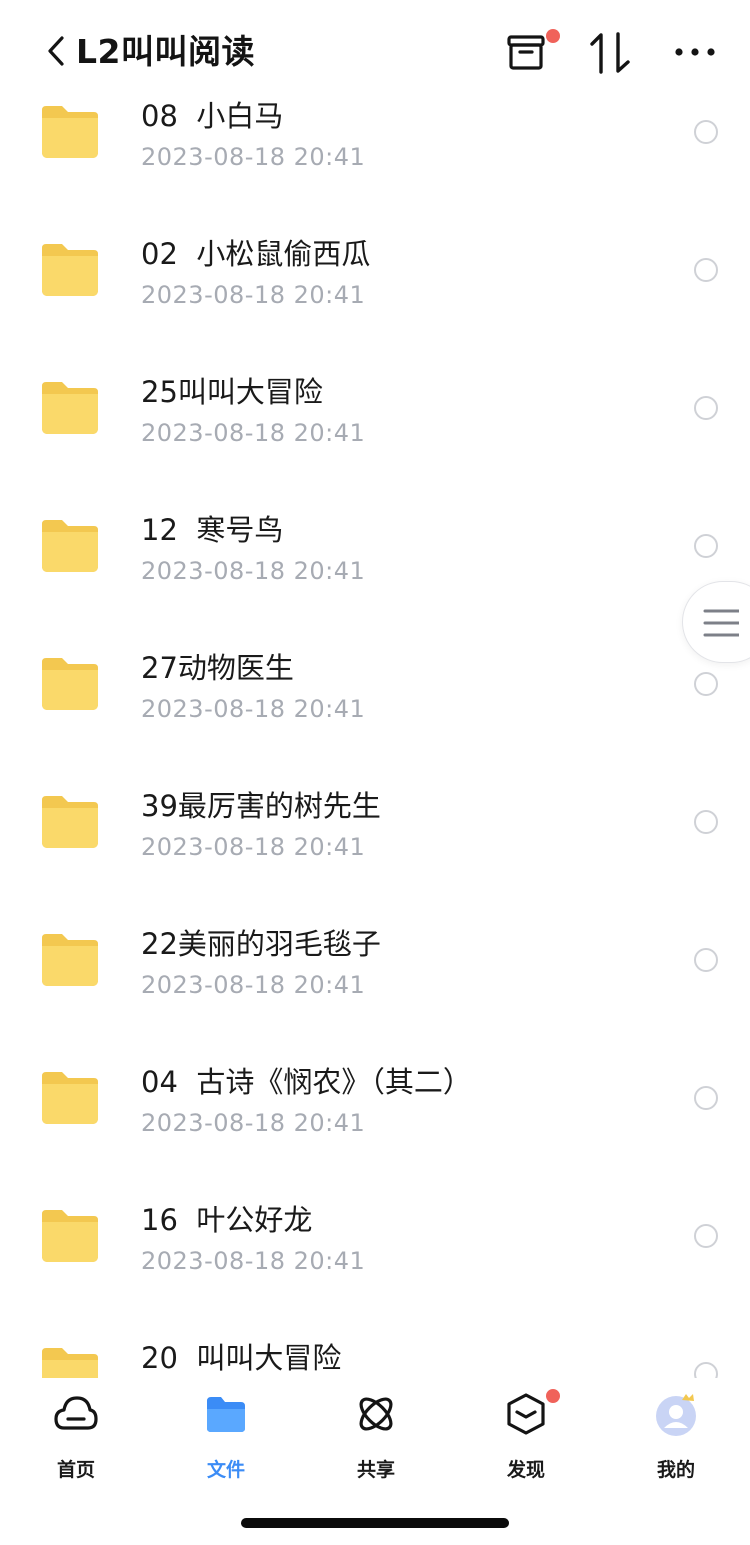  Describe the element at coordinates (212, 116) in the screenshot. I see `file-name: 08 小白马` at that location.